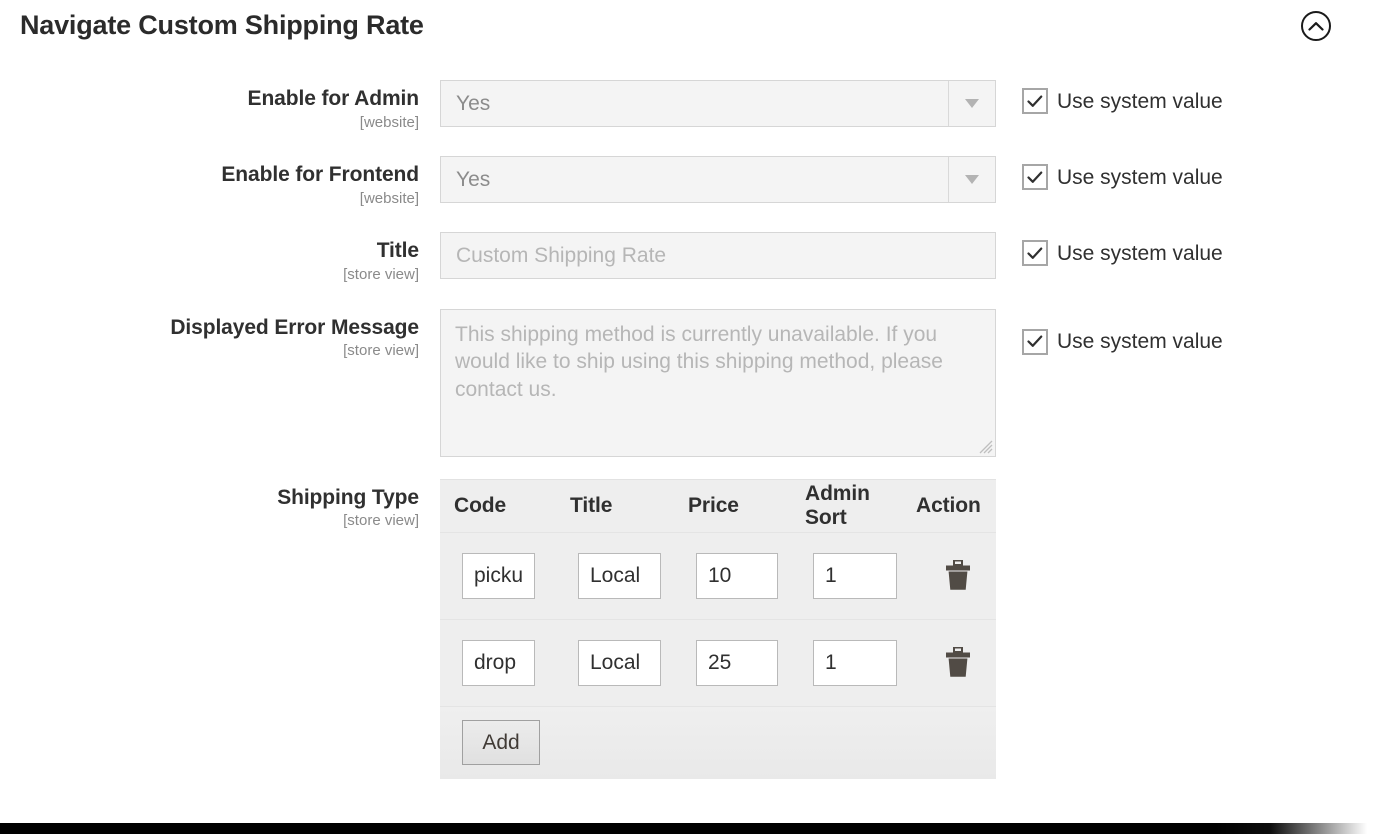 Image resolution: width=1381 pixels, height=834 pixels. Describe the element at coordinates (480, 505) in the screenshot. I see `column-header-code: Code` at that location.